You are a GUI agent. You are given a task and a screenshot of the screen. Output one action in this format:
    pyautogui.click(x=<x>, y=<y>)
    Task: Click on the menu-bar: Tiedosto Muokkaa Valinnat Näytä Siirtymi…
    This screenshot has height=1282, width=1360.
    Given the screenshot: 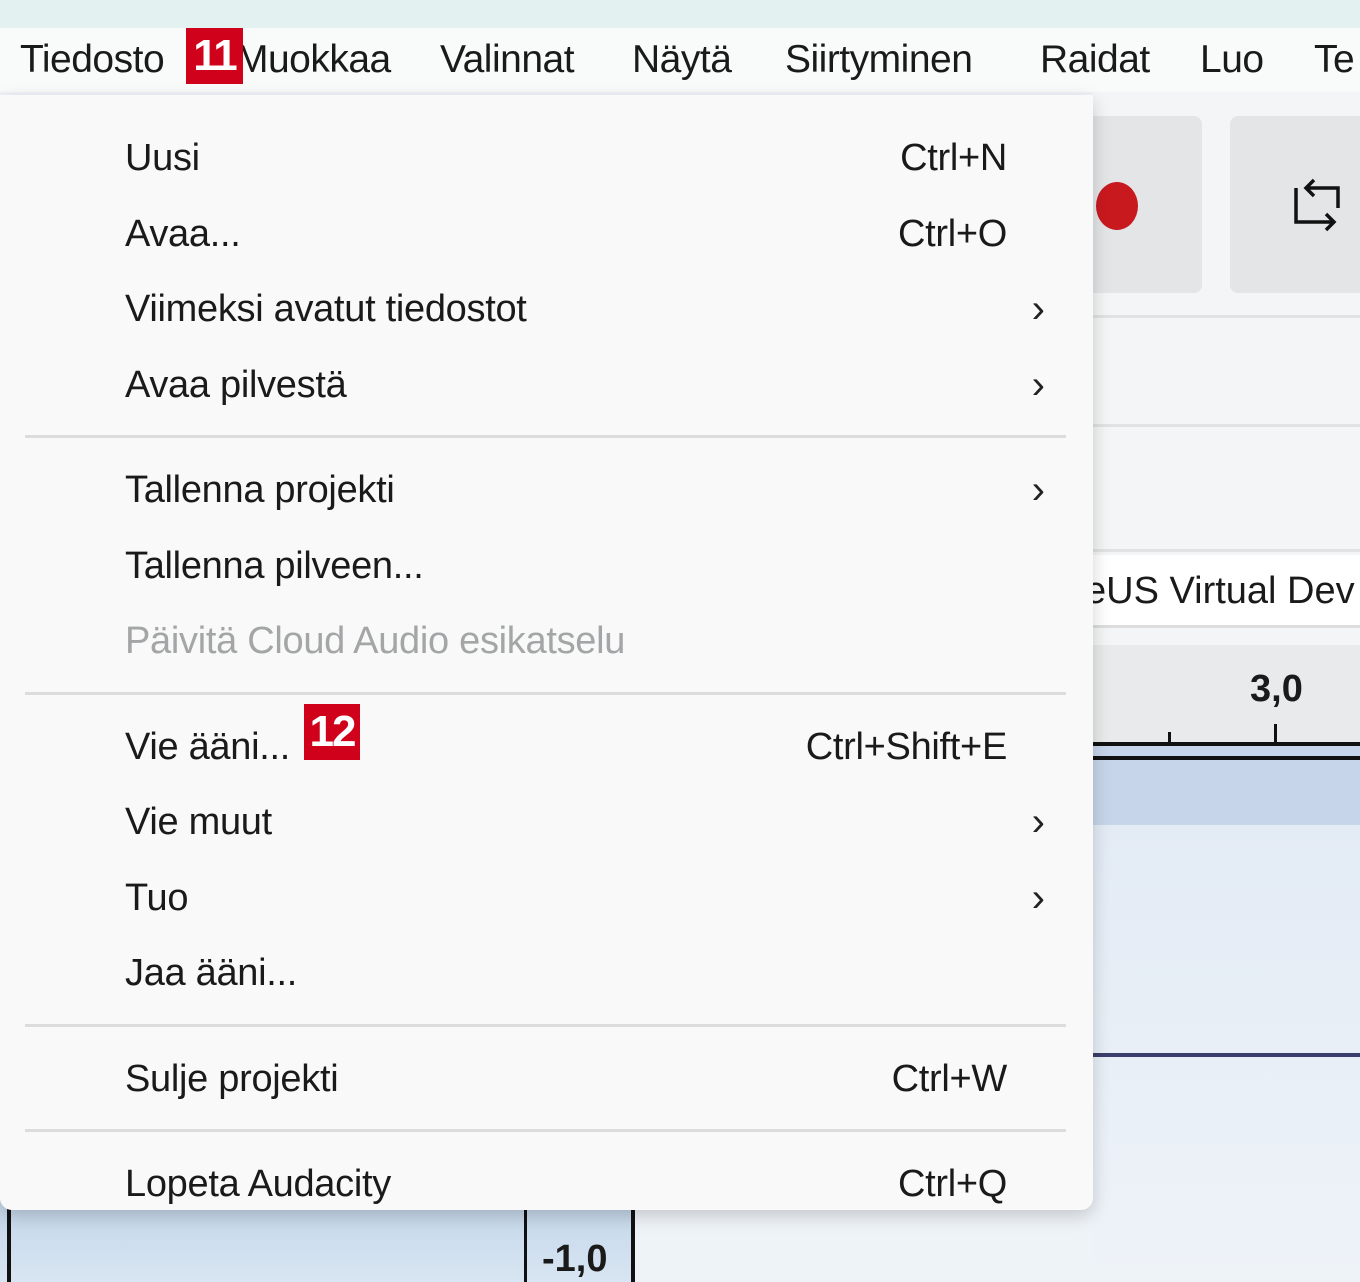 What is the action you would take?
    pyautogui.click(x=680, y=60)
    